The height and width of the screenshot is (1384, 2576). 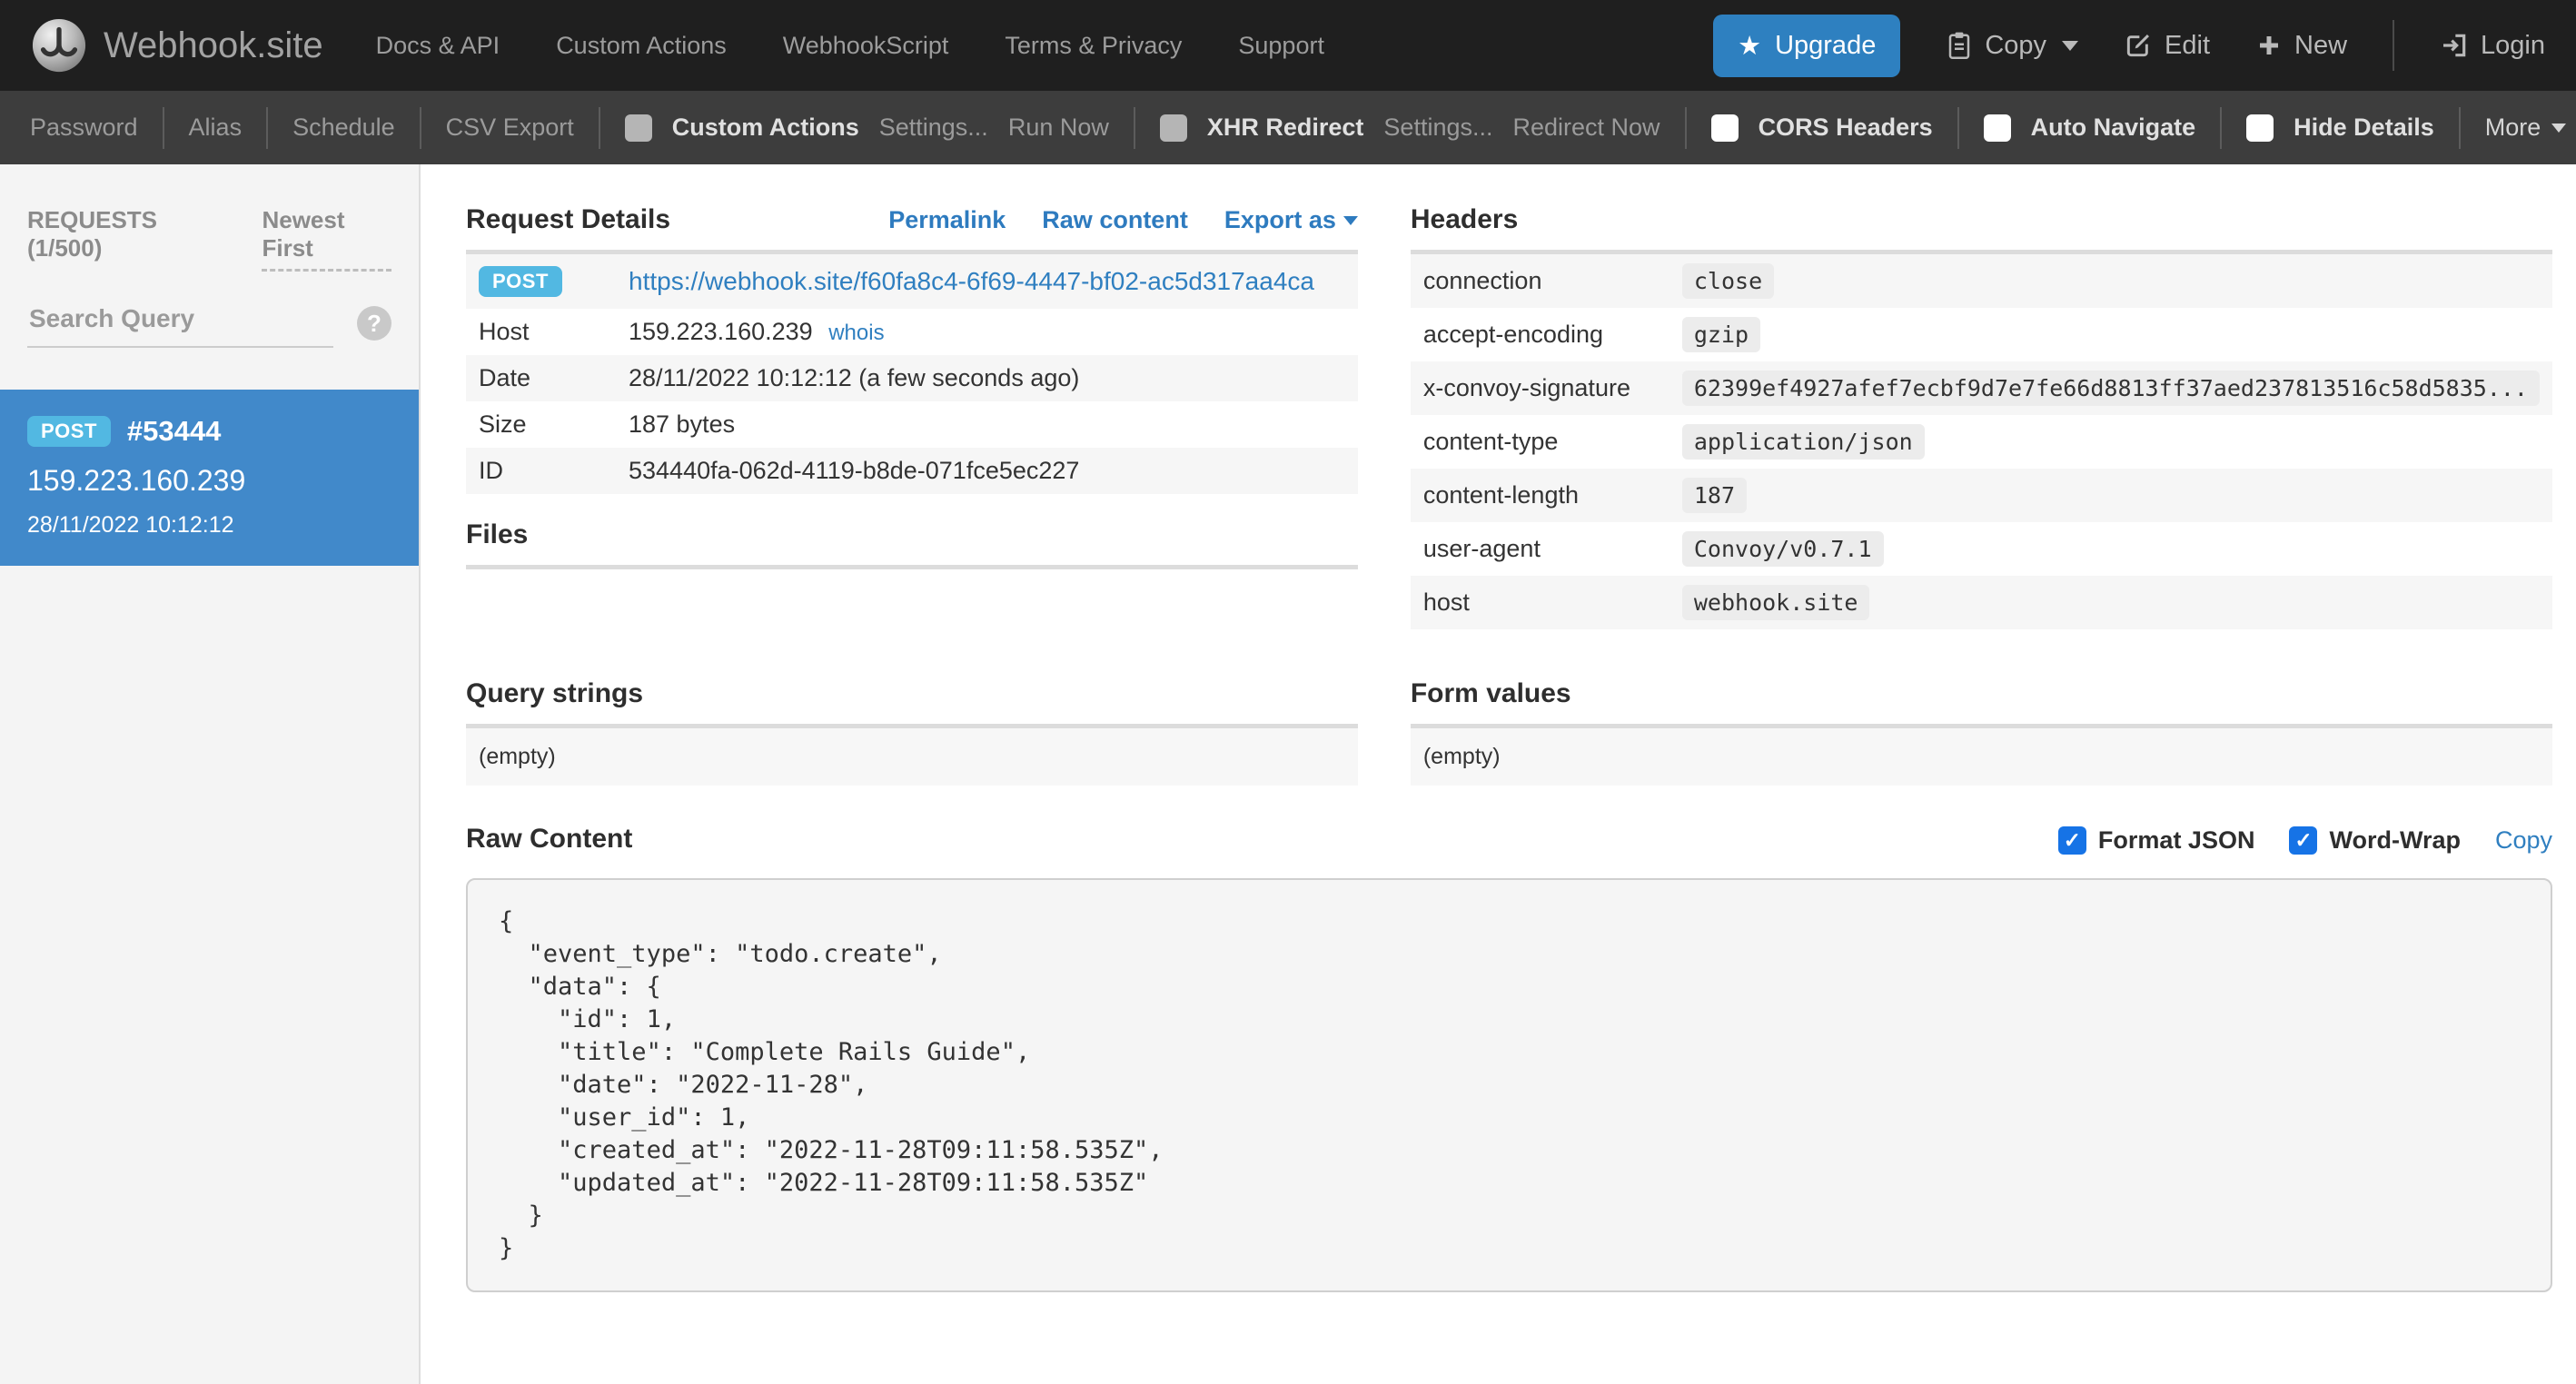 What do you see at coordinates (1981, 549) in the screenshot?
I see `header-row: user-agent Convoy/v0.7.1` at bounding box center [1981, 549].